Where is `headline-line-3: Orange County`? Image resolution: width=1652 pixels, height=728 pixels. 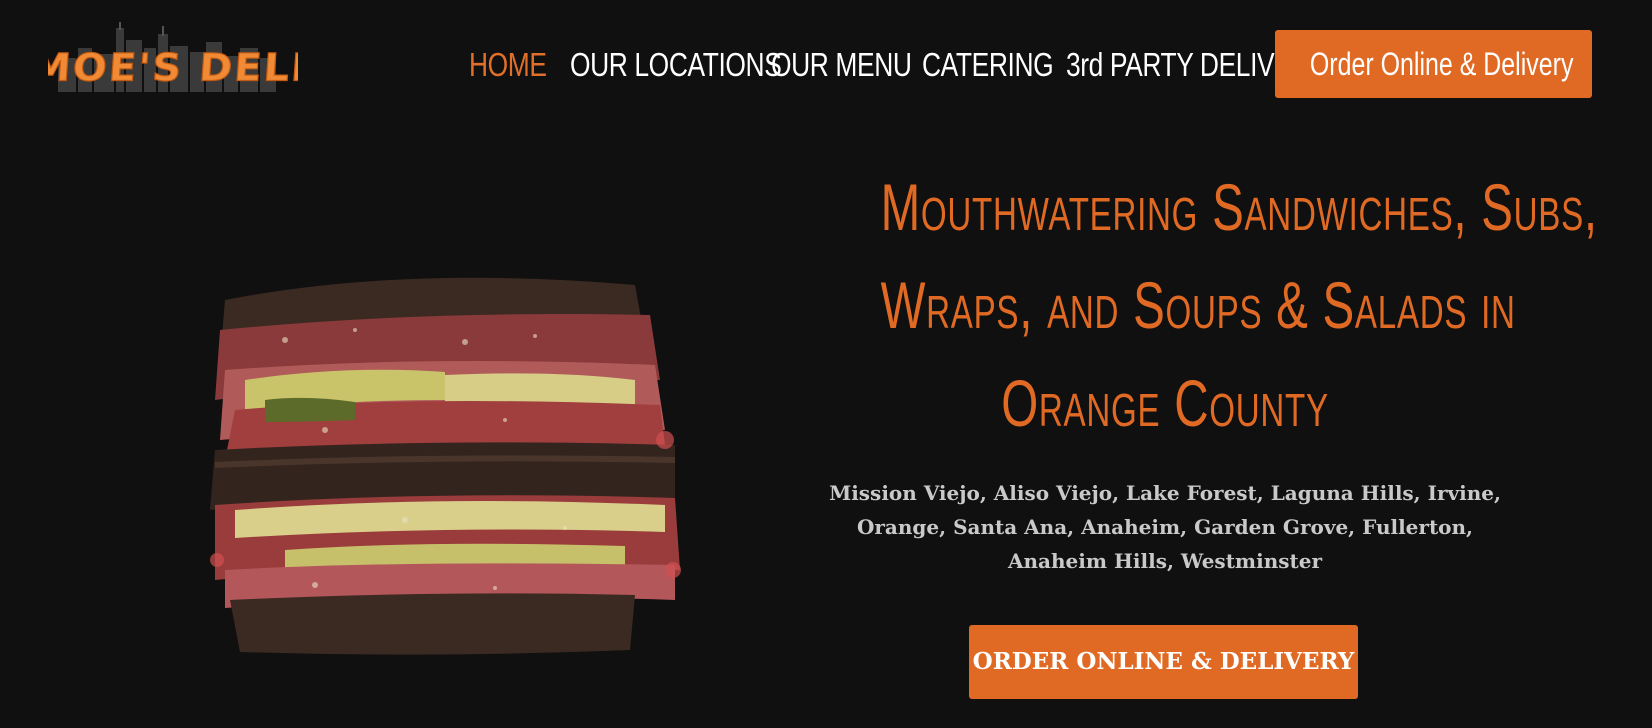 headline-line-3: Orange County is located at coordinates (1165, 403).